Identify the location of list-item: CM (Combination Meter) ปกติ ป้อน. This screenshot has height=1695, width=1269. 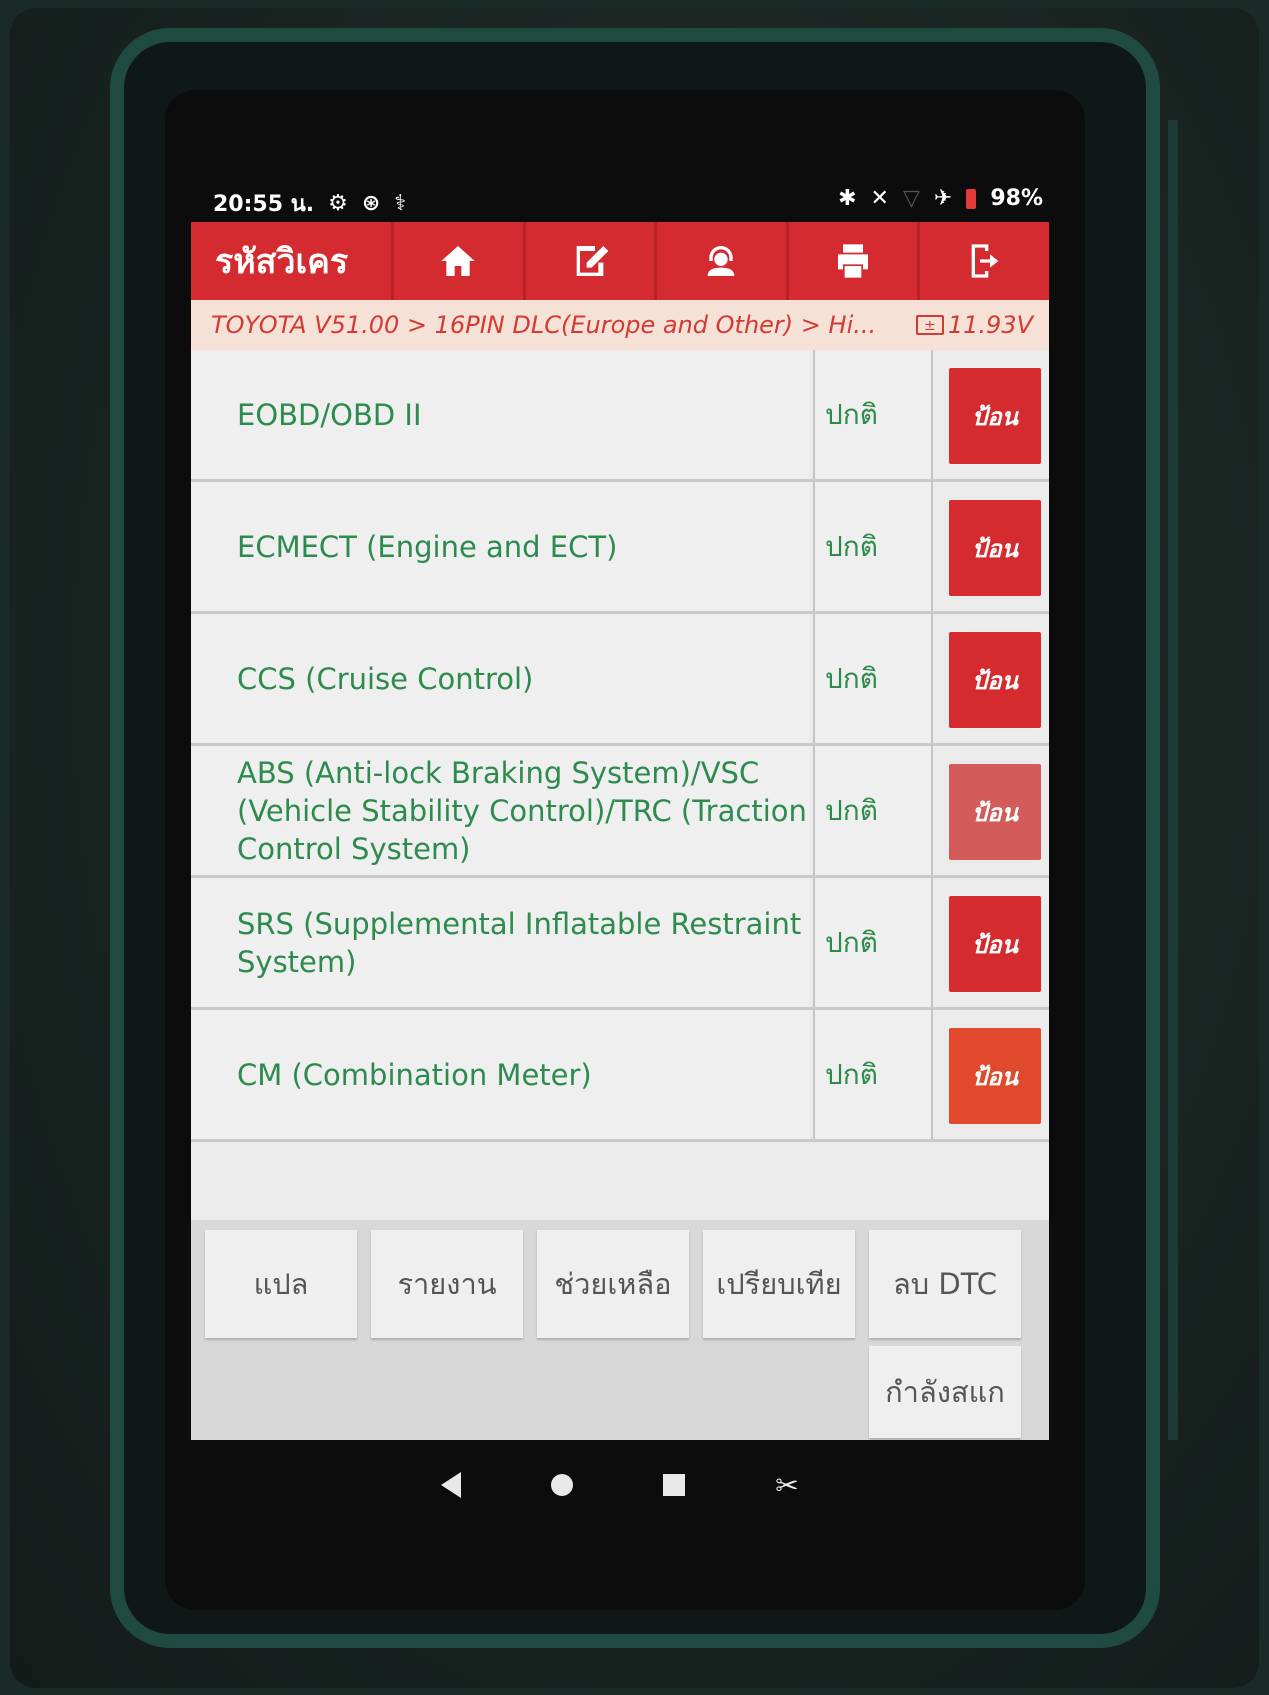
(620, 1076).